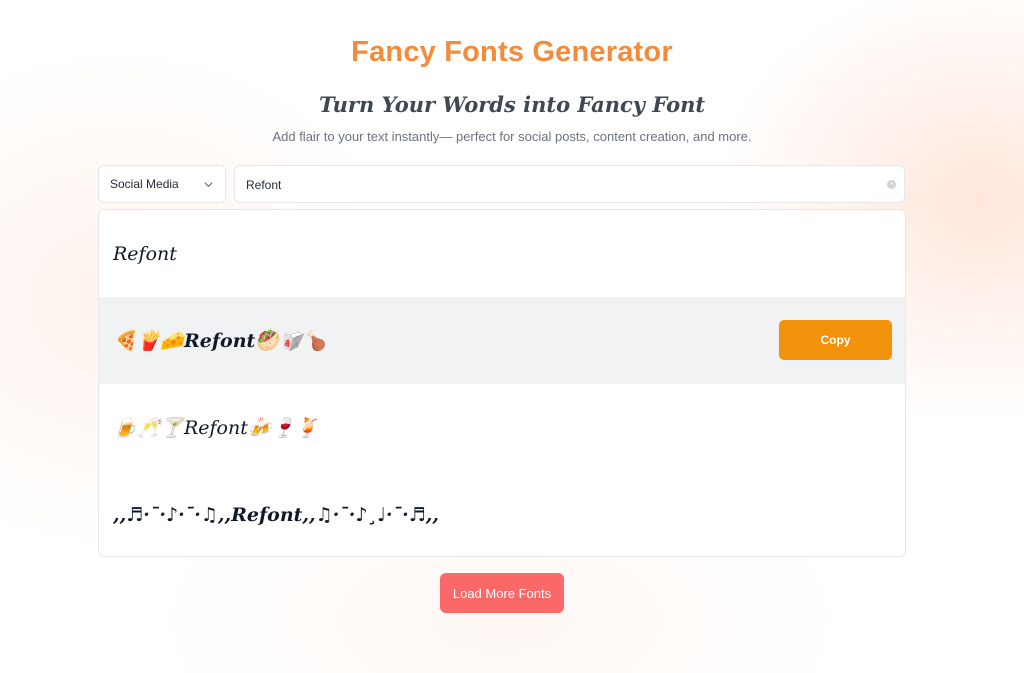 The image size is (1024, 673). What do you see at coordinates (502, 513) in the screenshot?
I see `font-result-row: ,,♬·¯·♪·¯·♫,,𝑹𝒆𝒇𝒐𝒏𝒕,,♫·¯·♪¸♩·¯·♬,,` at bounding box center [502, 513].